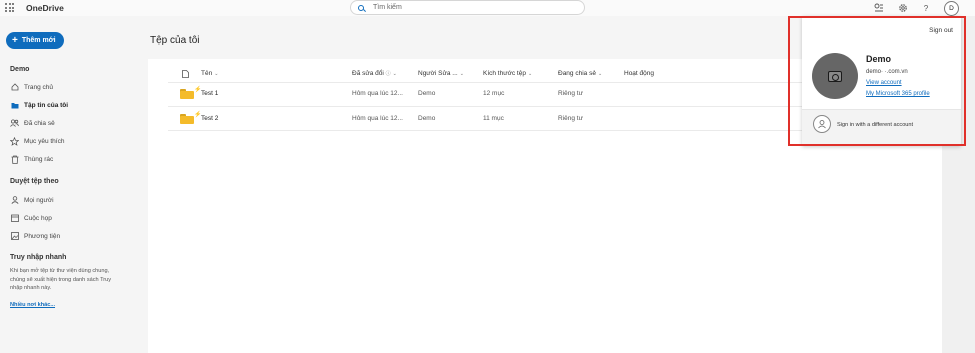  Describe the element at coordinates (388, 74) in the screenshot. I see `info-icon: ⓘ` at that location.